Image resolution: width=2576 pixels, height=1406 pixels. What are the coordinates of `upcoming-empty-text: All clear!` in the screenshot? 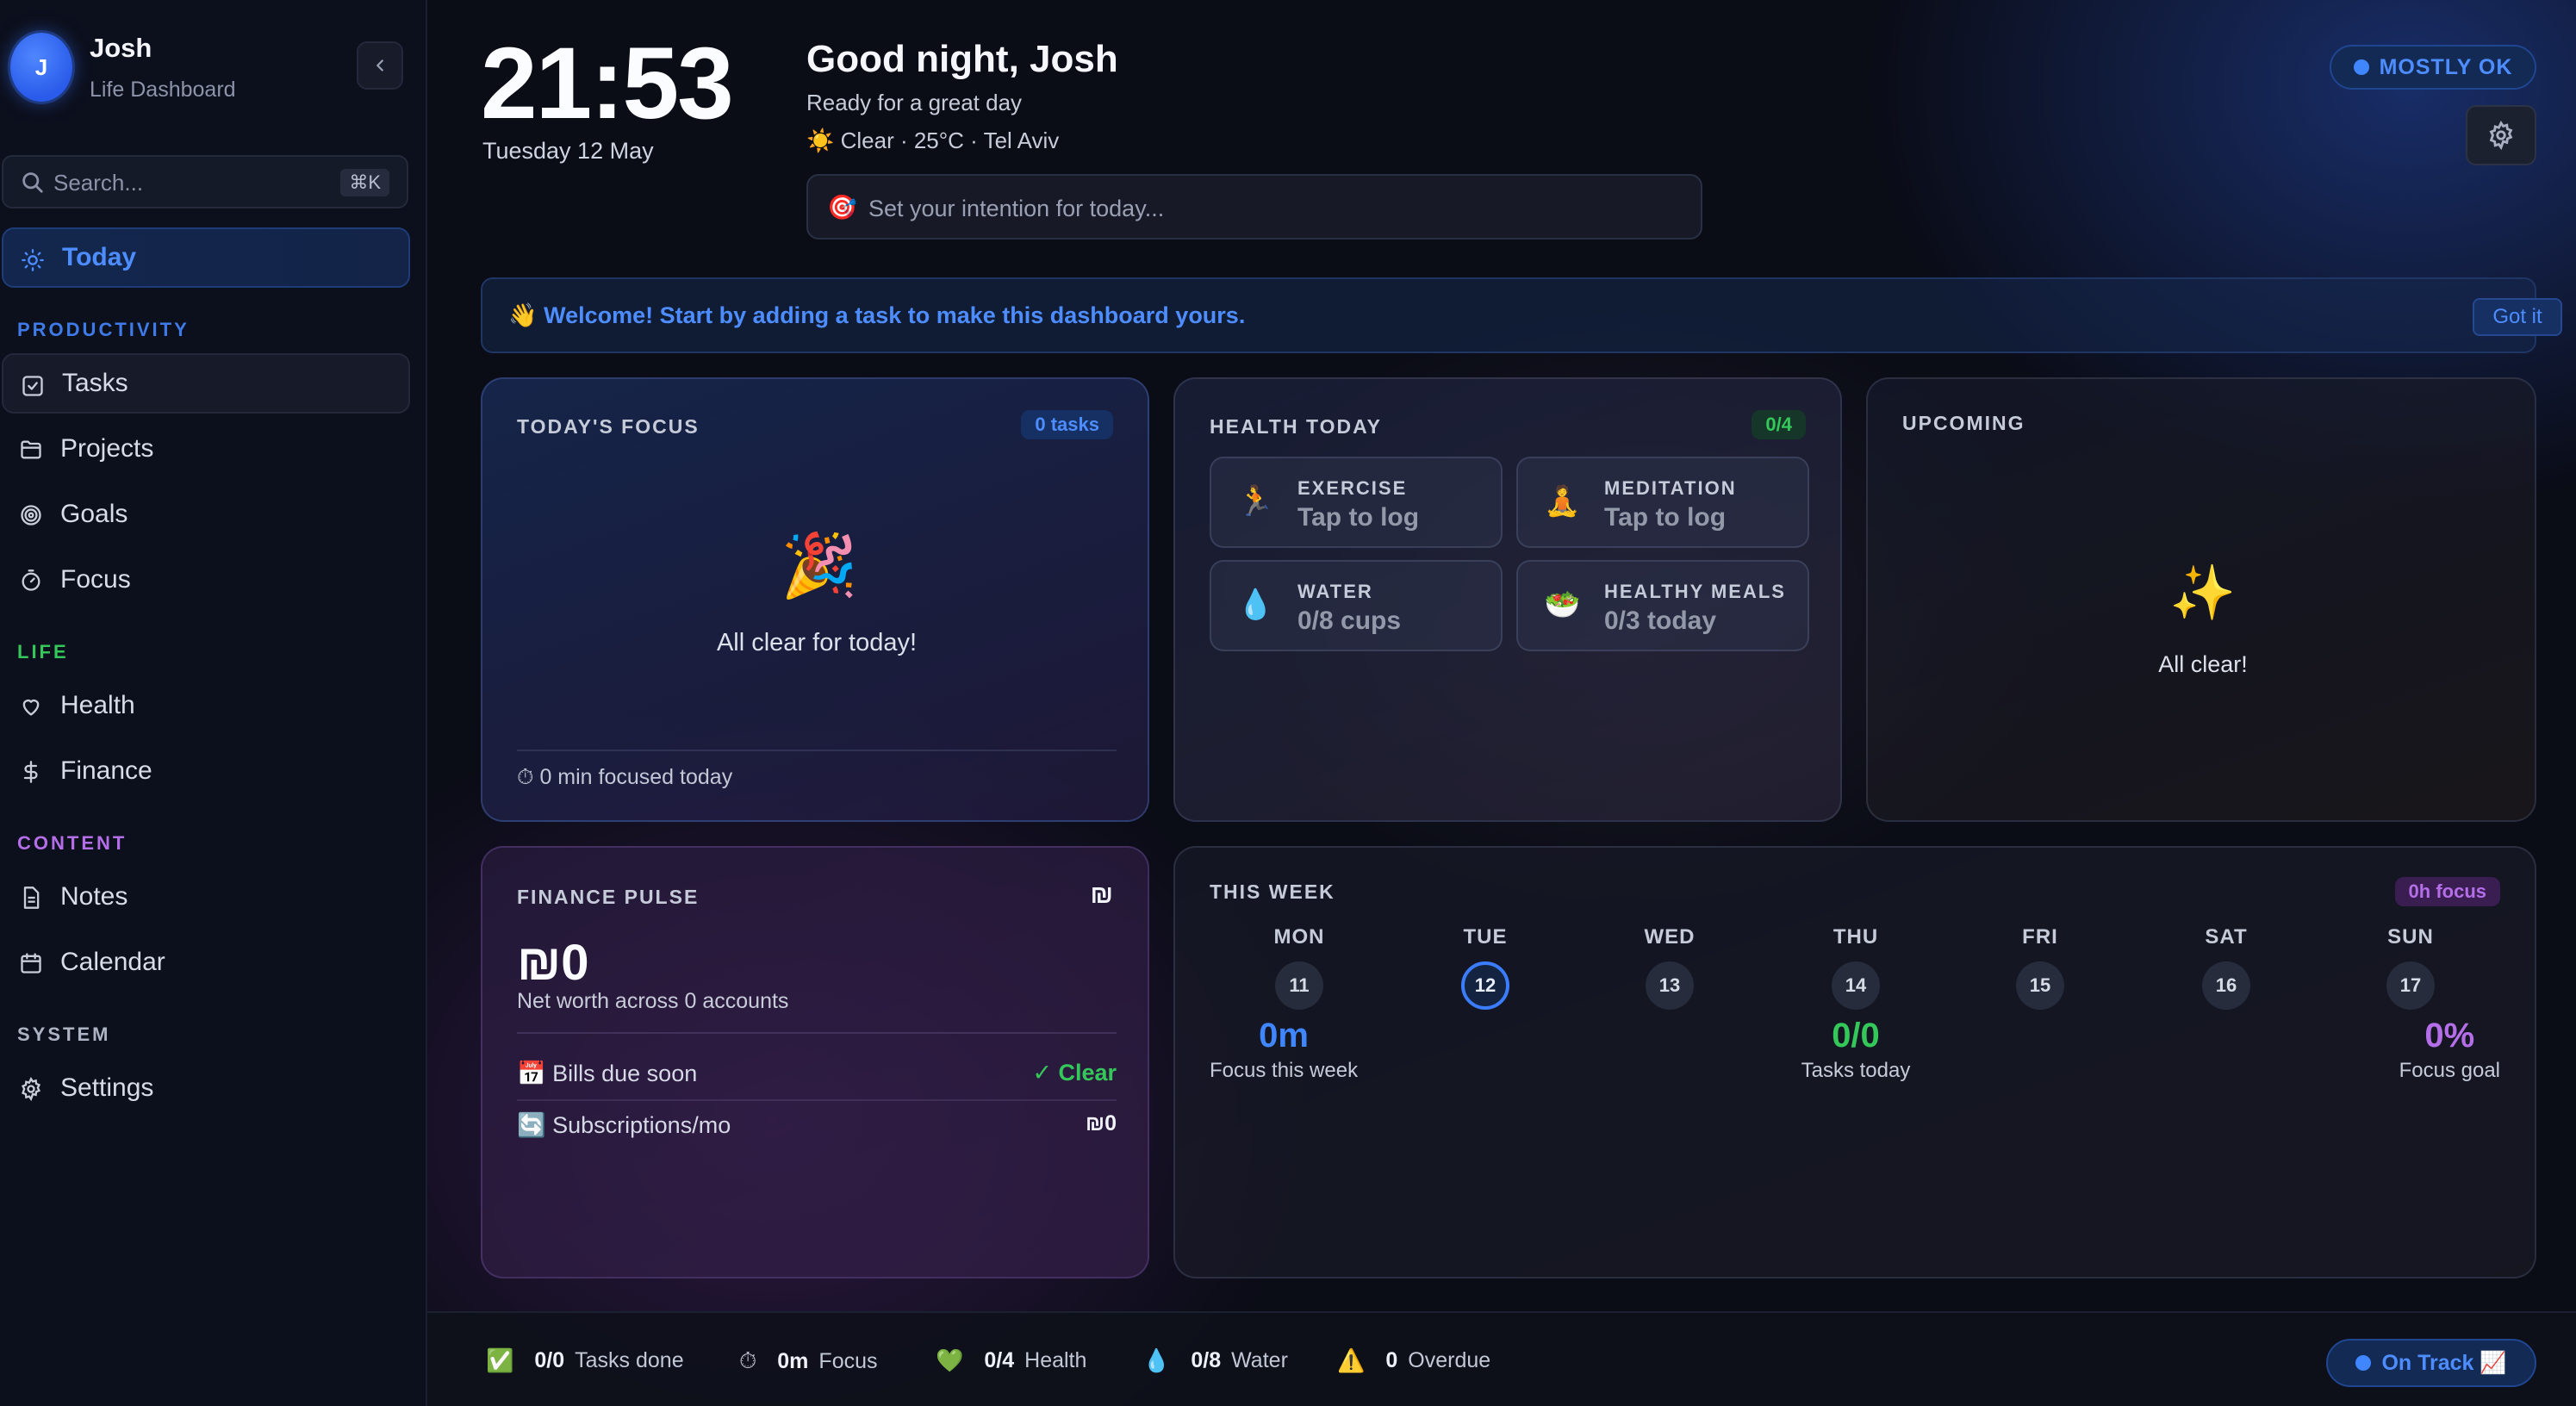 It's located at (2203, 664).